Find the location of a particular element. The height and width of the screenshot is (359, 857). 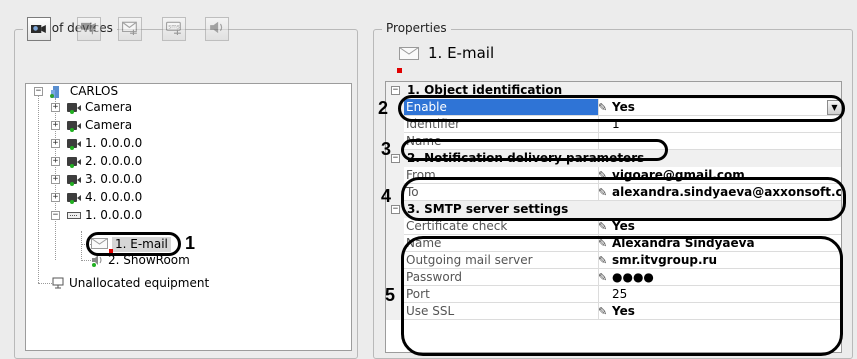

property-value: ✎●●●● is located at coordinates (720, 277).